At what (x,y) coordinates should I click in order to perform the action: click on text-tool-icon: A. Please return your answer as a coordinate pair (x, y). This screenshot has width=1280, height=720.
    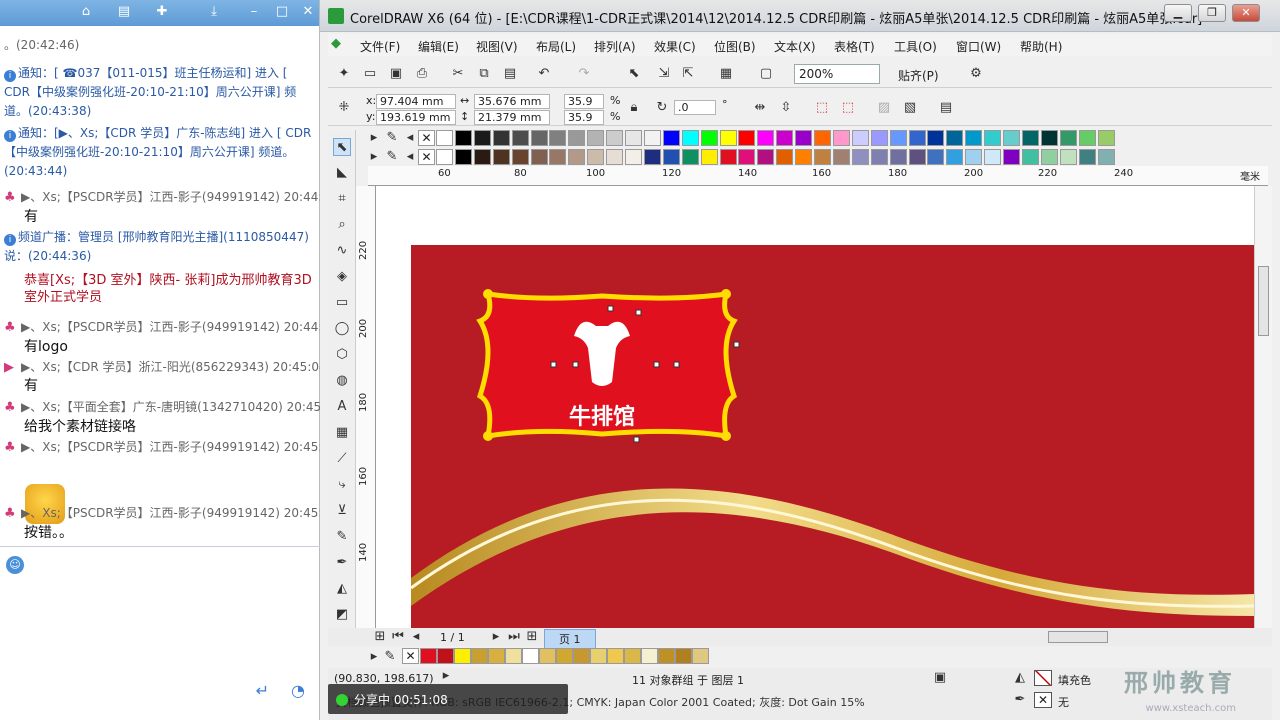
    Looking at the image, I should click on (342, 407).